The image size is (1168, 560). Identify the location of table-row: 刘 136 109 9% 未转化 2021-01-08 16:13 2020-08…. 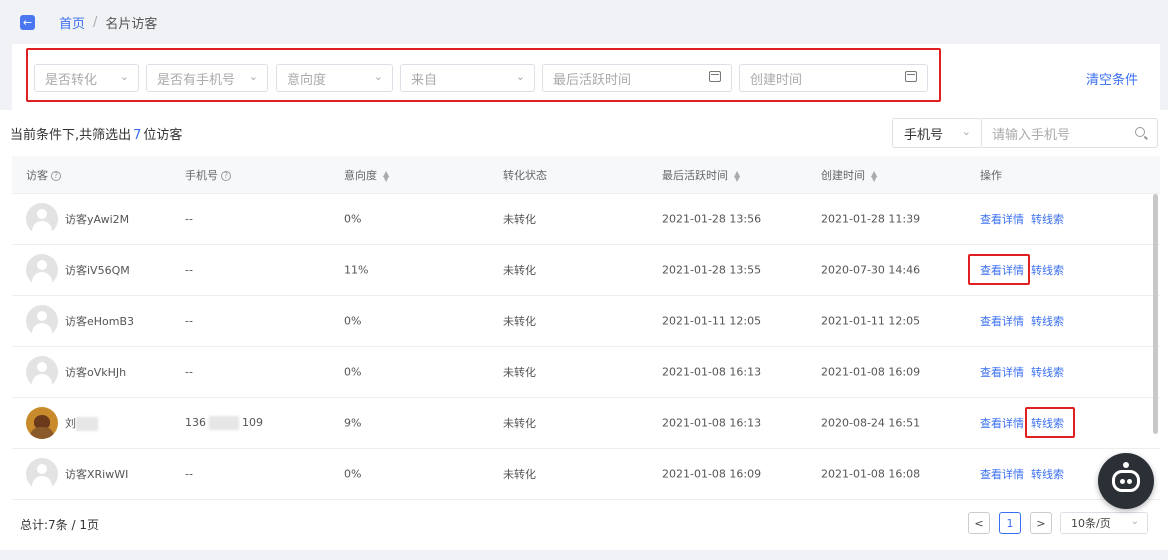
(586, 423).